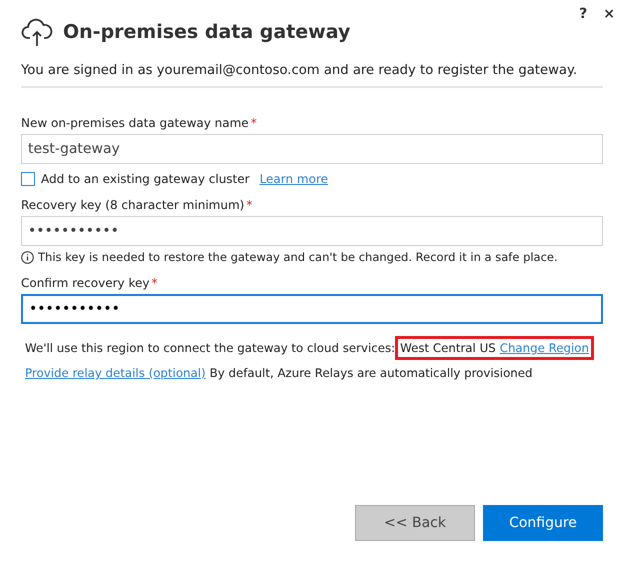 This screenshot has width=627, height=567. I want to click on region-name: West Central US, so click(448, 348).